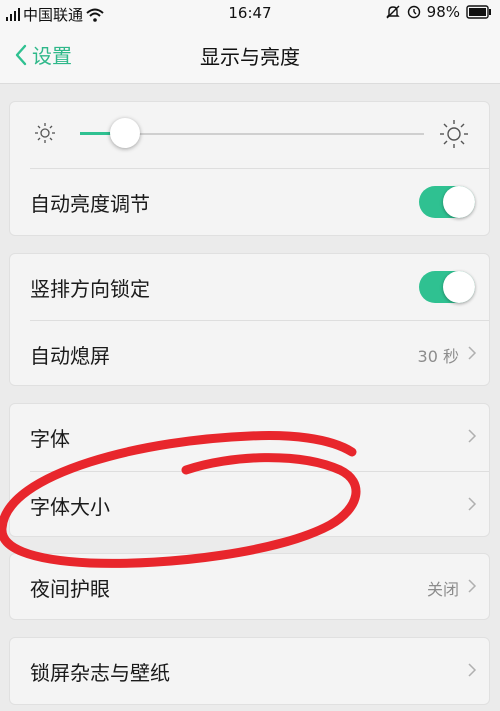 The height and width of the screenshot is (711, 500). What do you see at coordinates (250, 202) in the screenshot?
I see `auto-brightness-row: 自动亮度调节` at bounding box center [250, 202].